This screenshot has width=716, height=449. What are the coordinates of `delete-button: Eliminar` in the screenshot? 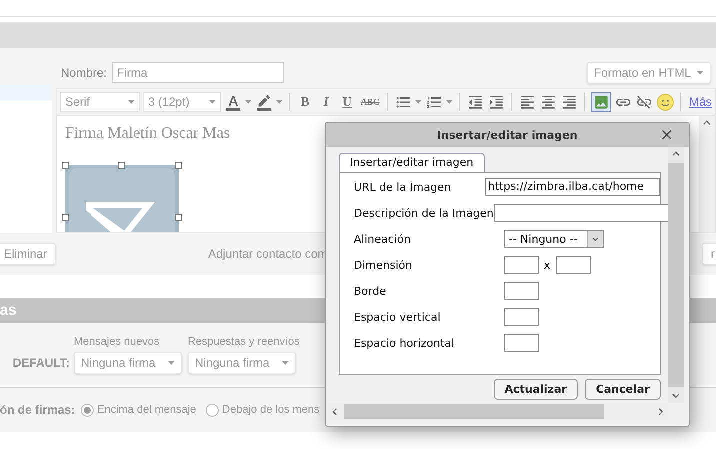 It's located at (28, 254).